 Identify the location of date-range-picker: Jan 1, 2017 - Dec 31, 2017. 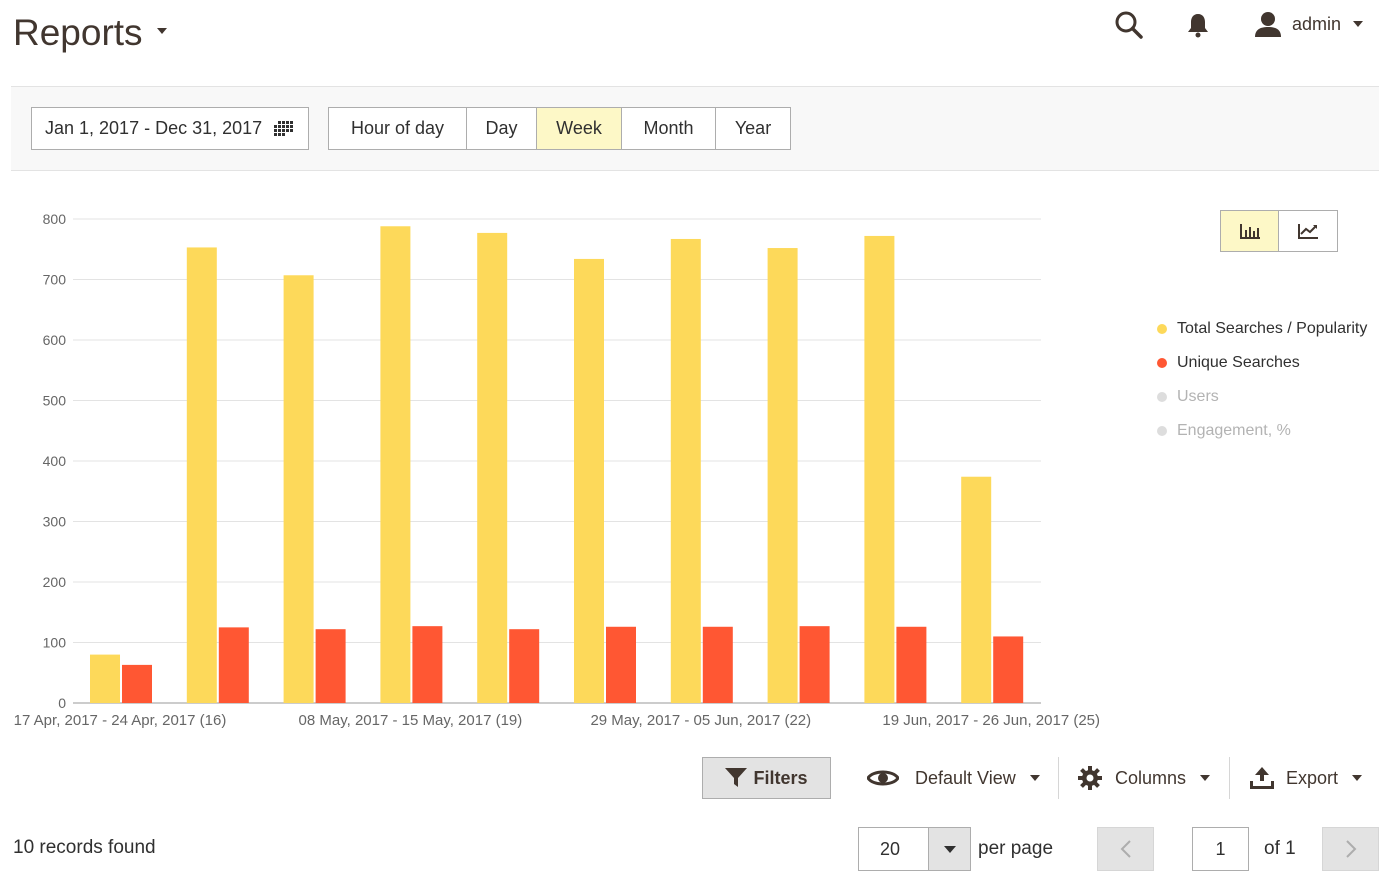
(170, 128).